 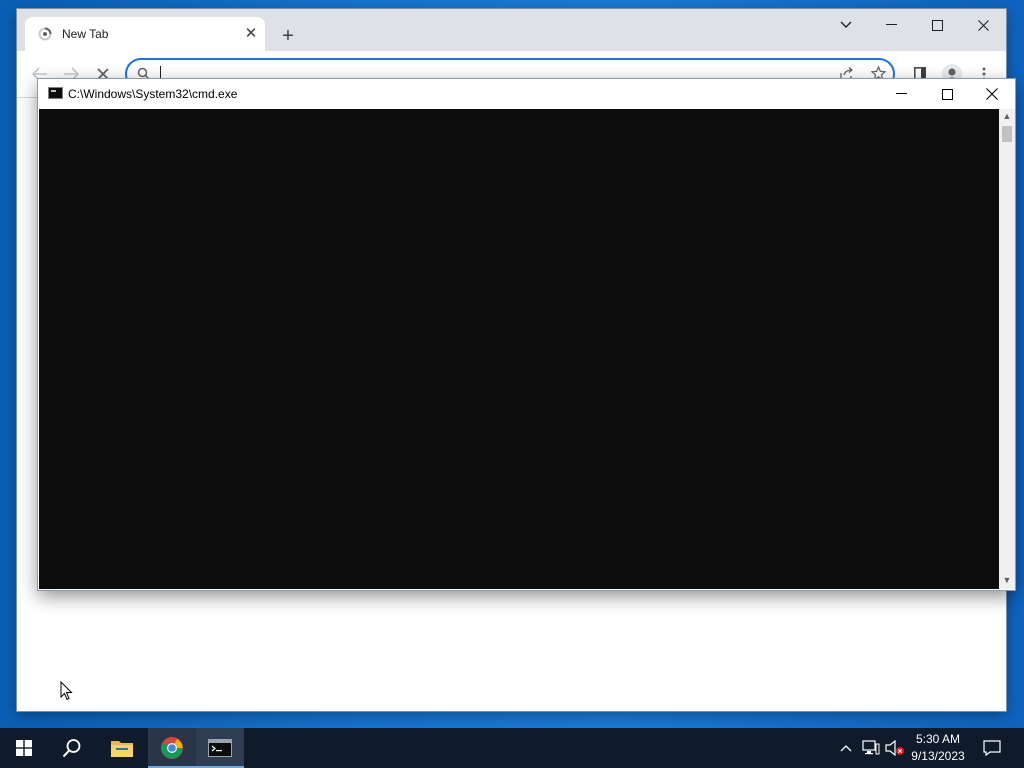 I want to click on cmd-title: C:\Windows\System32\cmd.exe, so click(x=153, y=94).